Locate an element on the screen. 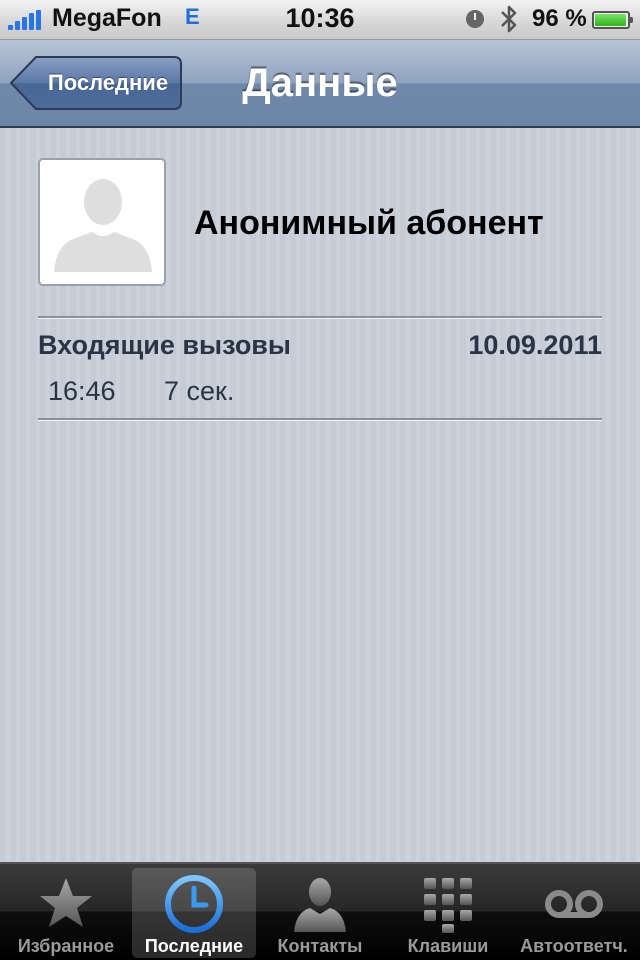 This screenshot has height=960, width=640. tab-voicemail: Автоответч. is located at coordinates (574, 913).